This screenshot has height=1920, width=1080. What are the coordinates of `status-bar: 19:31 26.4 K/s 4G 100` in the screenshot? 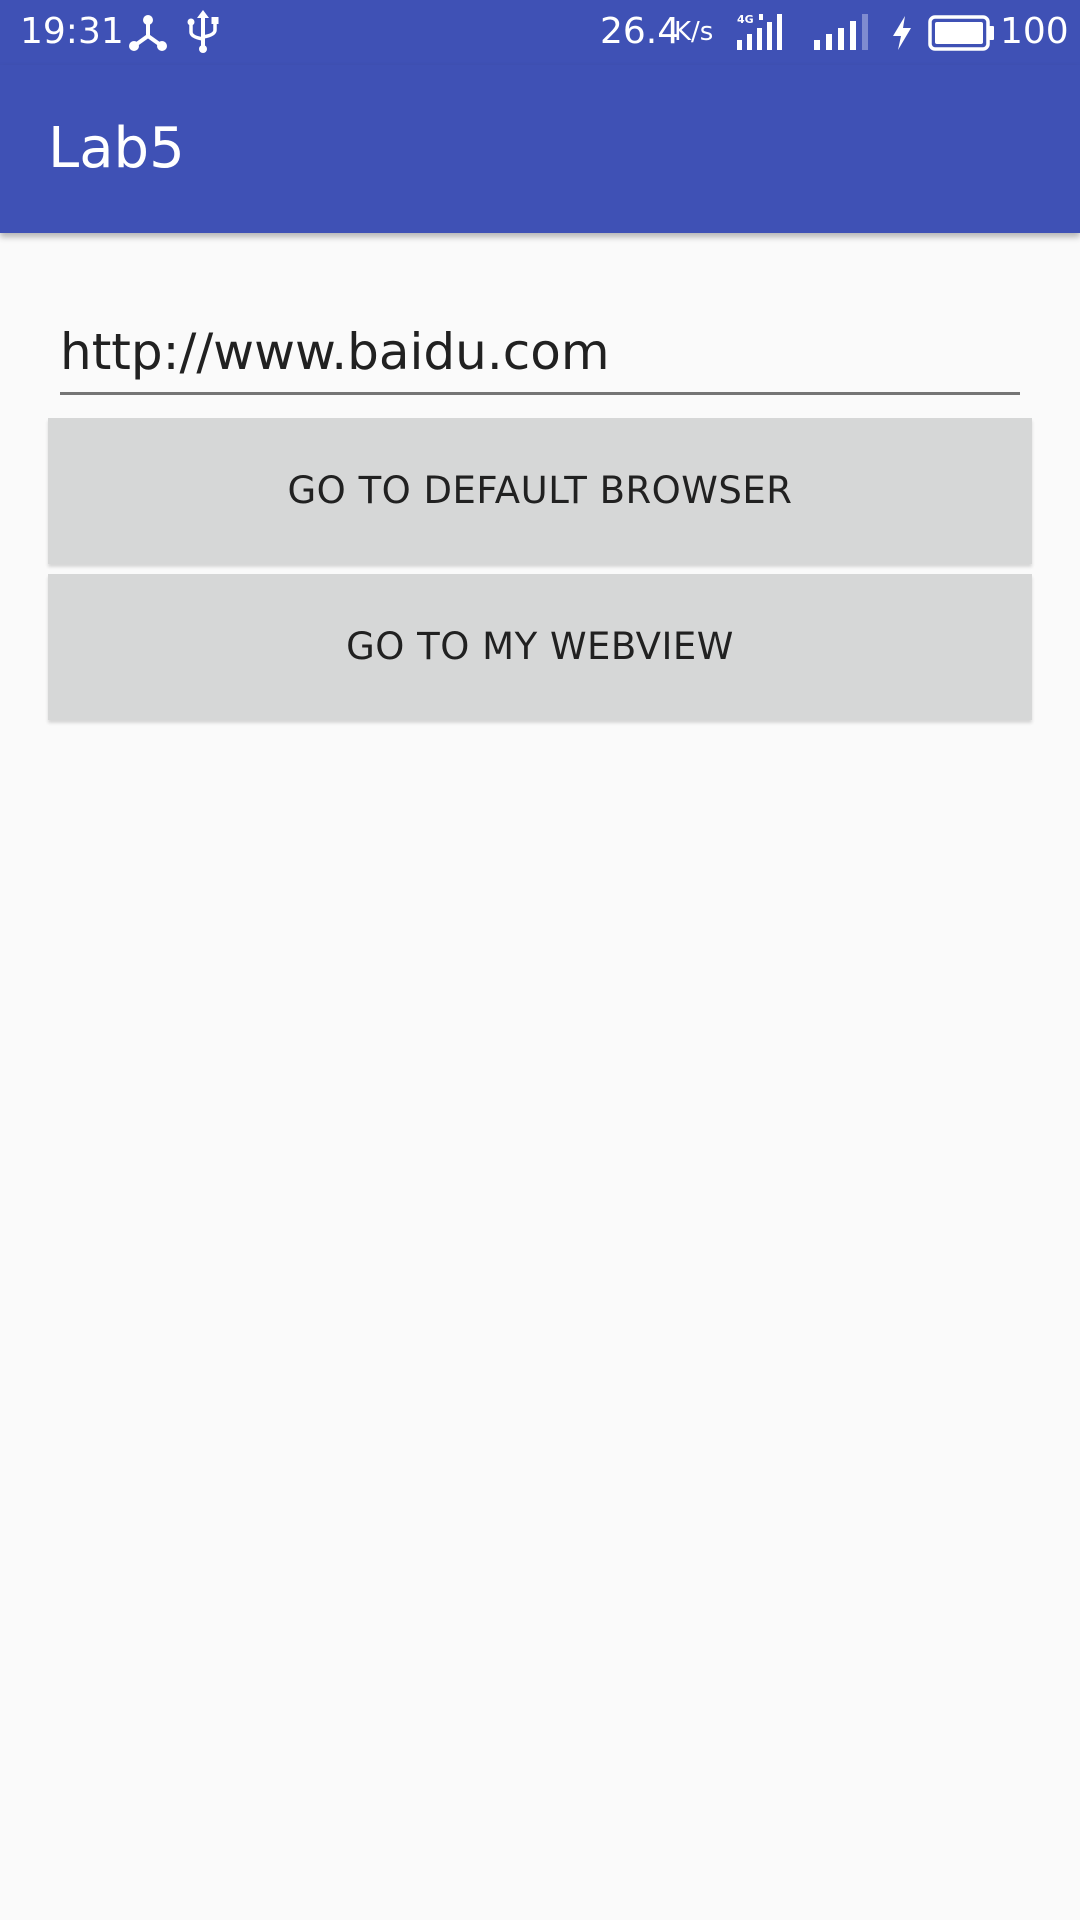 It's located at (540, 32).